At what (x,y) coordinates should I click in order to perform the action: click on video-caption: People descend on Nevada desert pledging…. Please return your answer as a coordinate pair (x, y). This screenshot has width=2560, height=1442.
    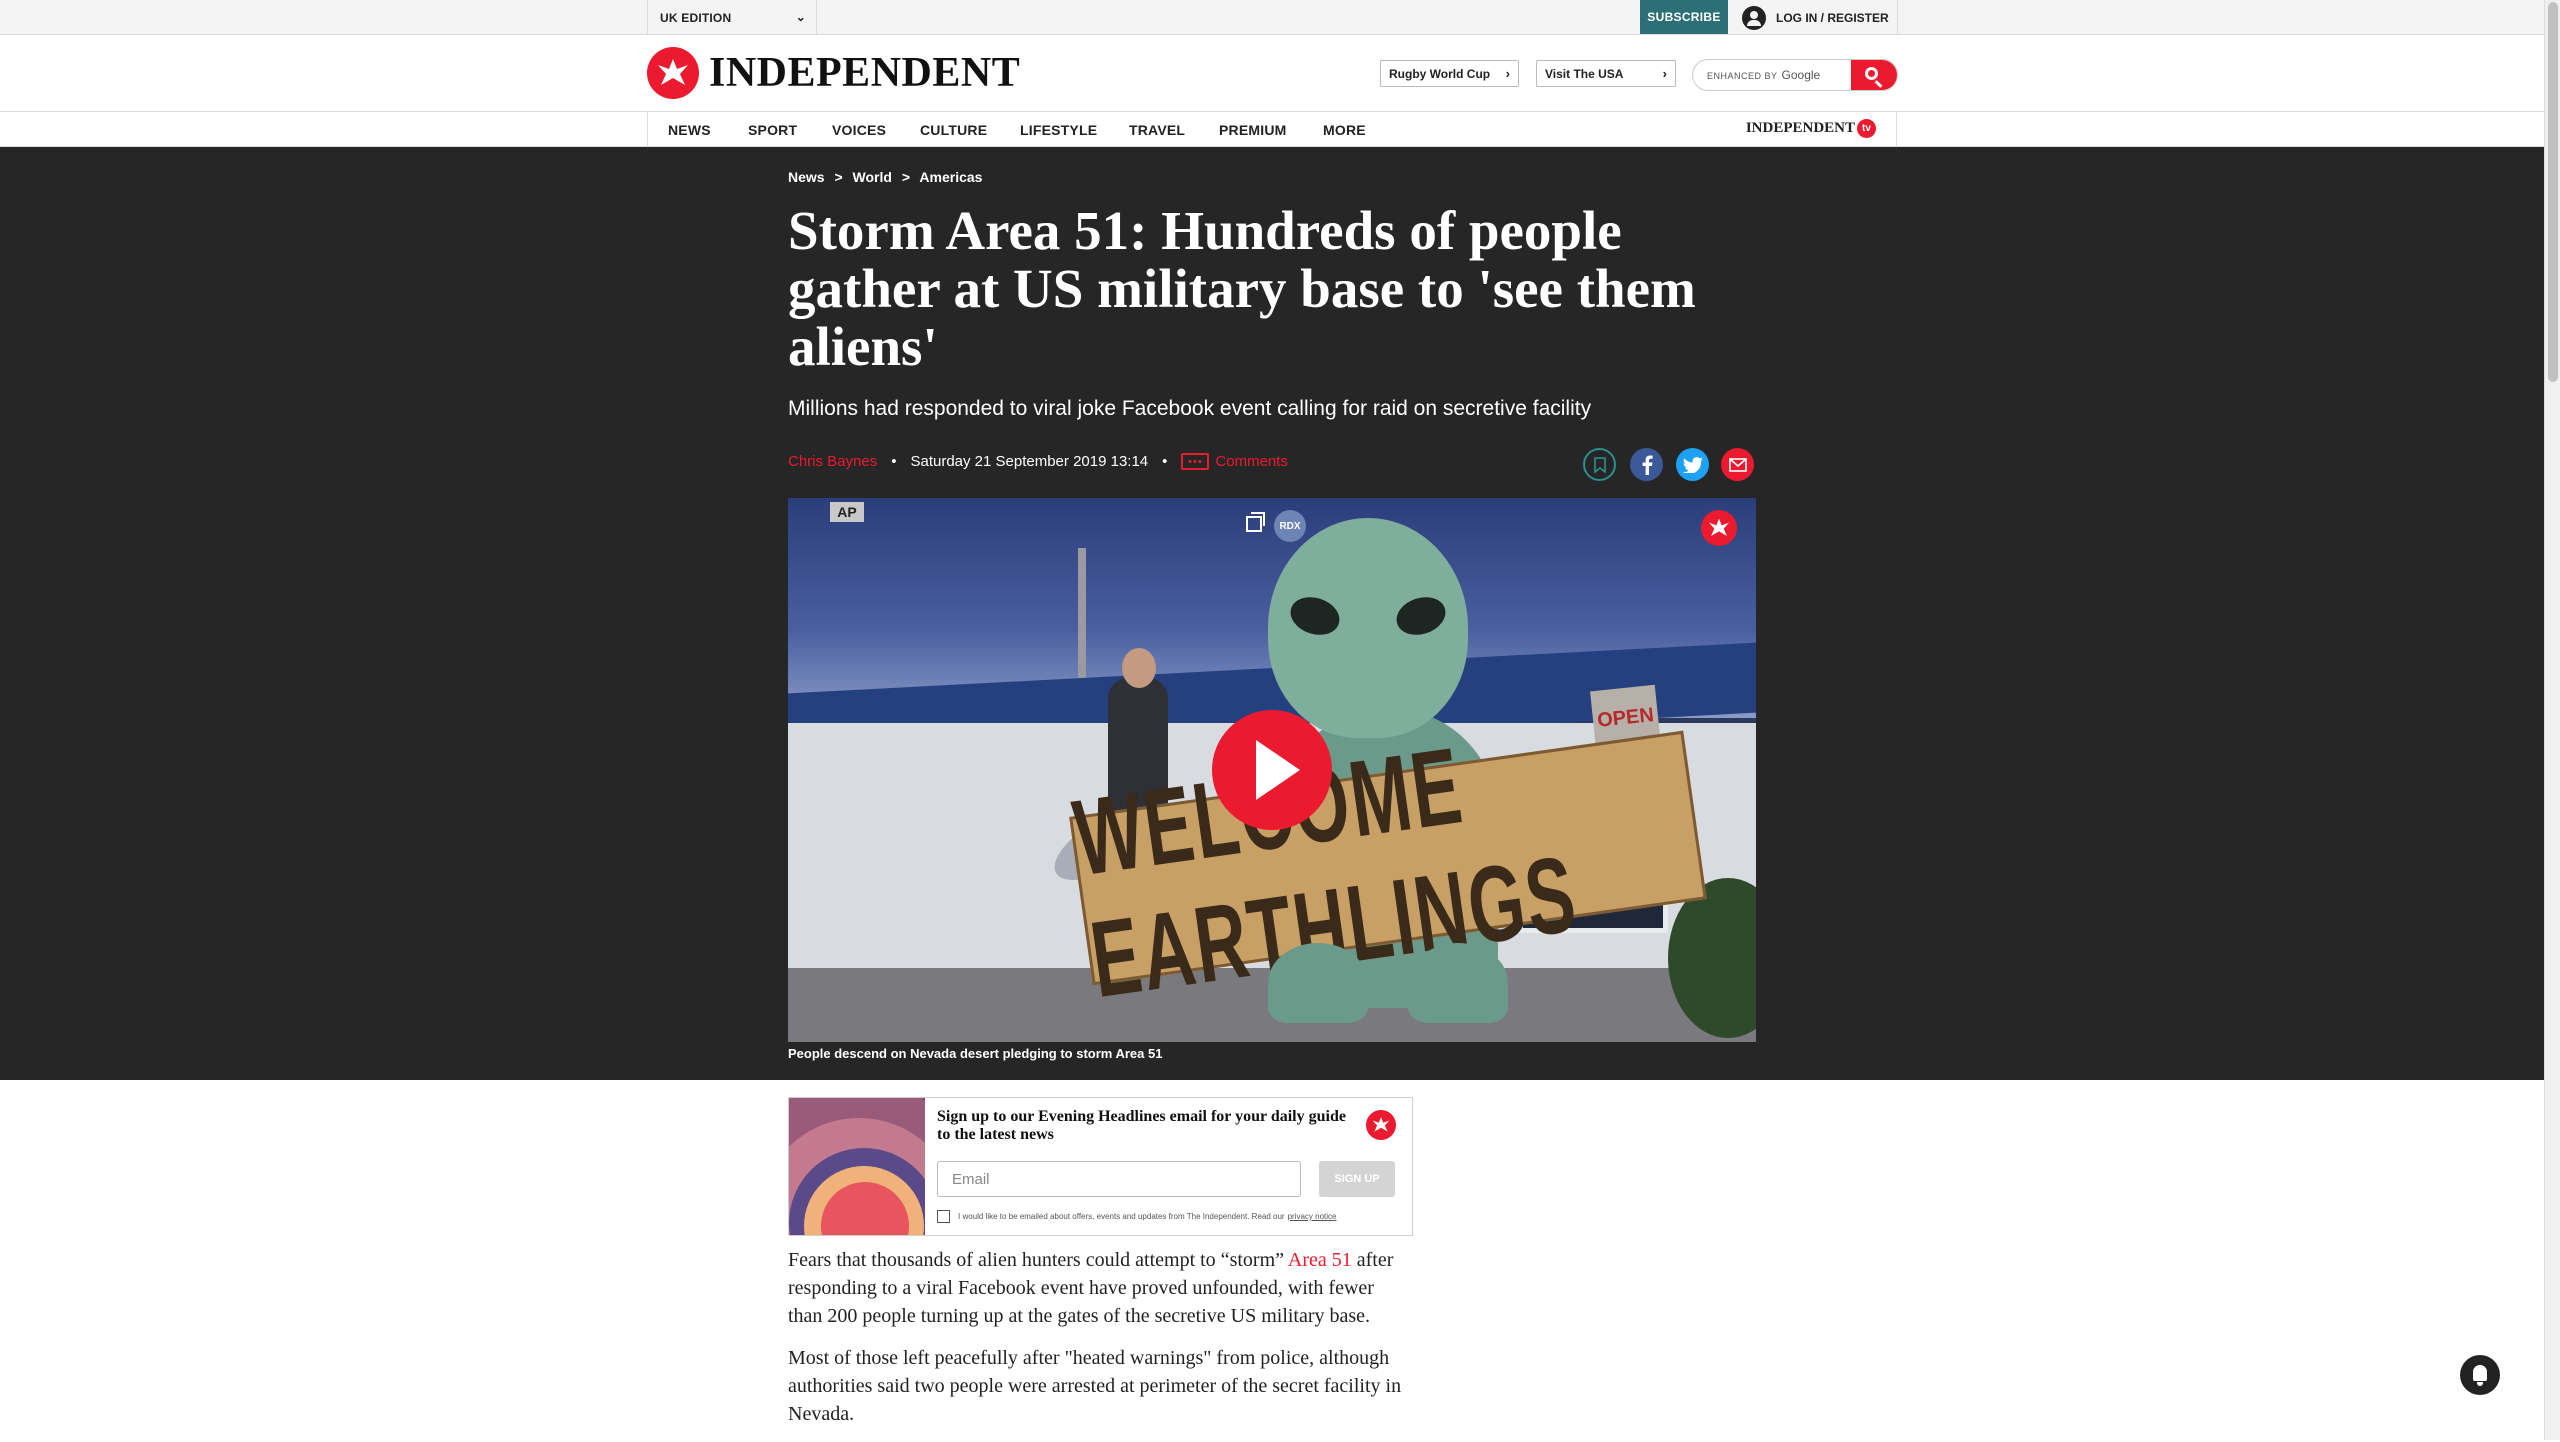
    Looking at the image, I should click on (975, 1053).